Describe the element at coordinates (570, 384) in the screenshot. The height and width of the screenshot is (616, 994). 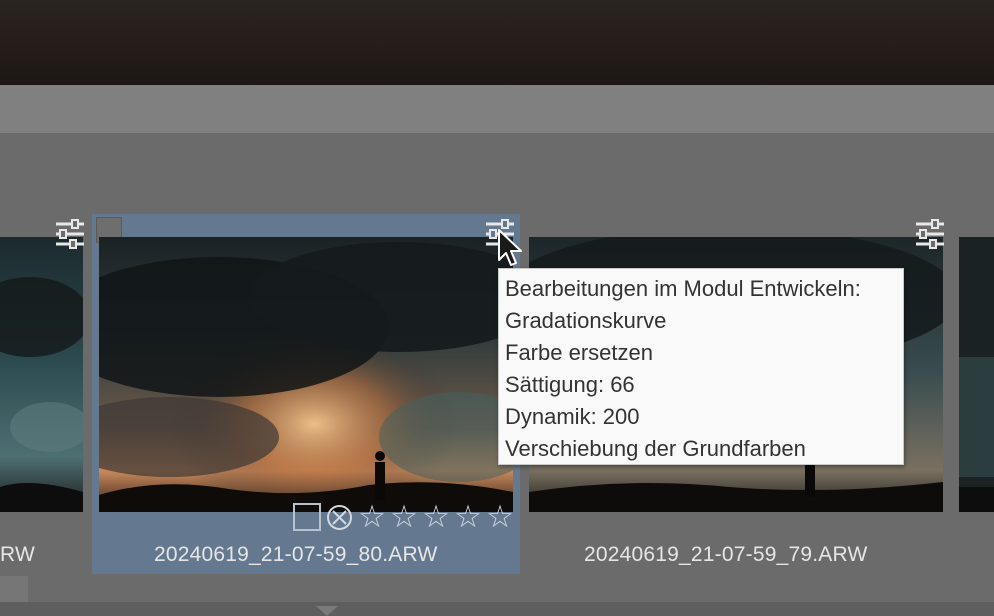
I see `tooltip-line: Sättigung: 66` at that location.